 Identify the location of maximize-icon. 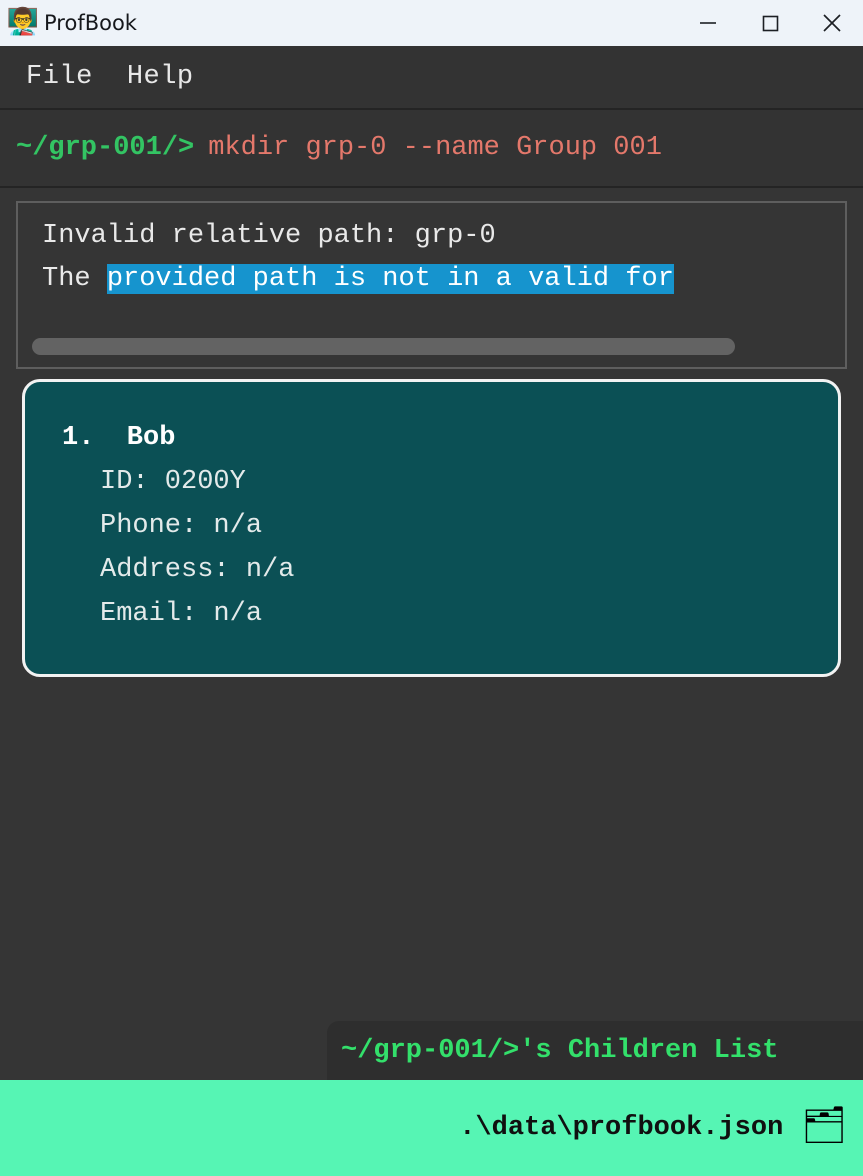
(770, 23).